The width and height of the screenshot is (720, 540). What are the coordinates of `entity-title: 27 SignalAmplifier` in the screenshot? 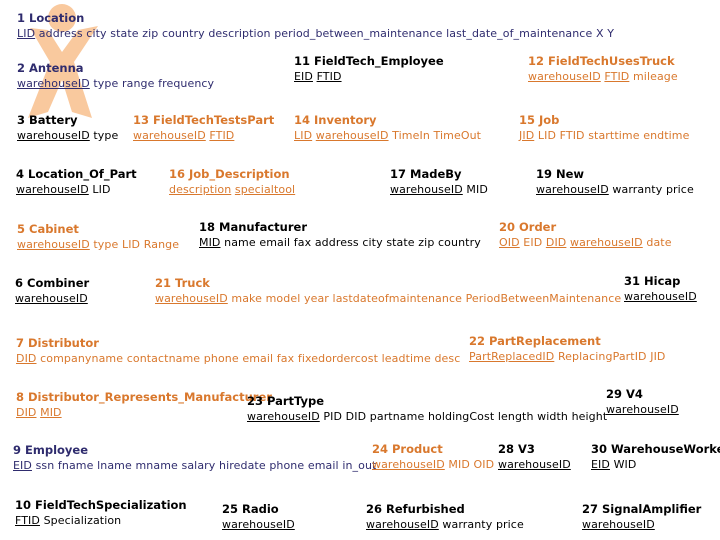 It's located at (642, 509).